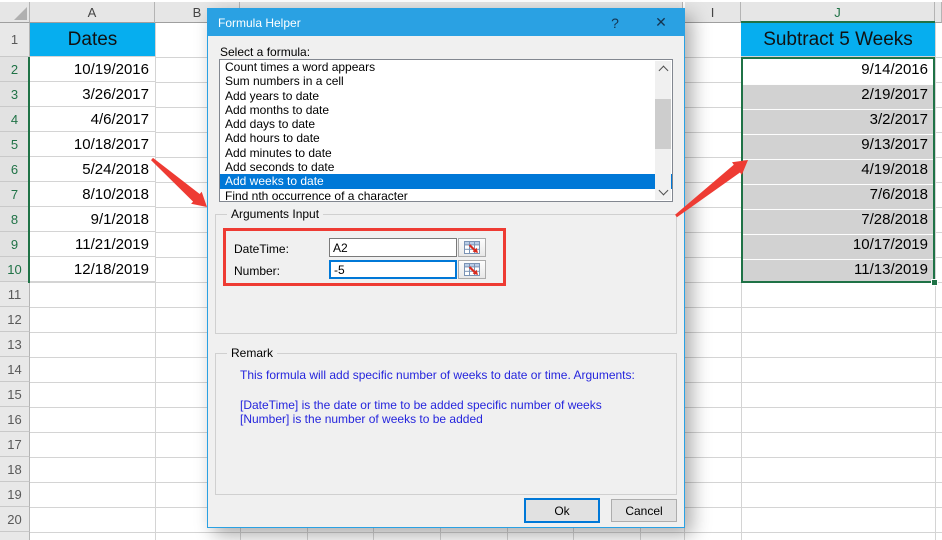 This screenshot has width=942, height=540. I want to click on column-header-i: I, so click(713, 12).